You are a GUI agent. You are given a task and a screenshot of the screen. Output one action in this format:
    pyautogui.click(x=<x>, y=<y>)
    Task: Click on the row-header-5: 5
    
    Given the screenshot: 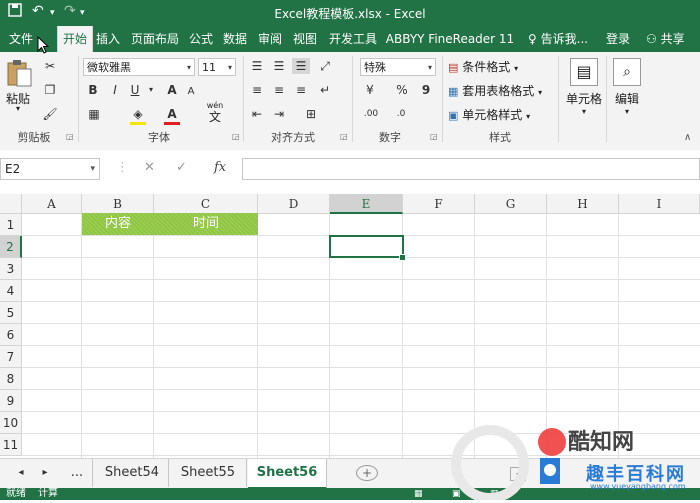 What is the action you would take?
    pyautogui.click(x=11, y=313)
    